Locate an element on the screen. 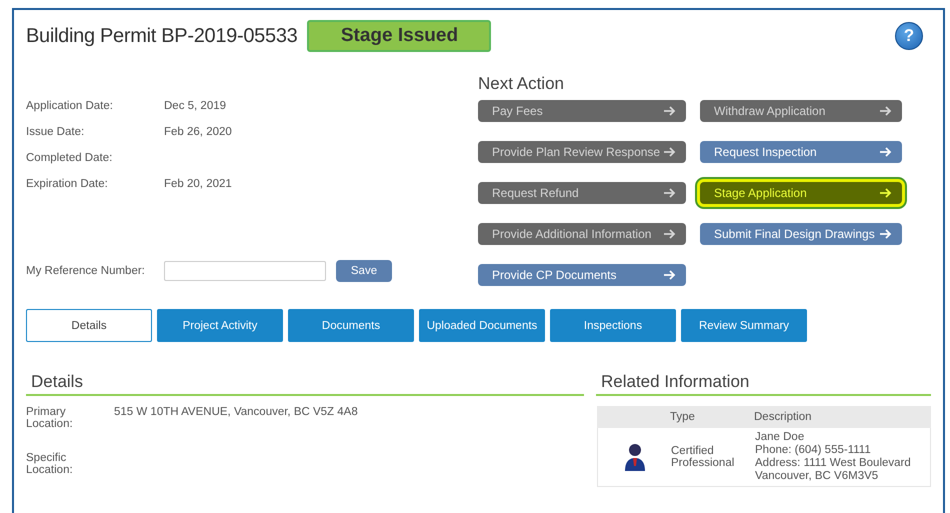 This screenshot has width=950, height=513. date-value: Feb 26, 2020 is located at coordinates (198, 133).